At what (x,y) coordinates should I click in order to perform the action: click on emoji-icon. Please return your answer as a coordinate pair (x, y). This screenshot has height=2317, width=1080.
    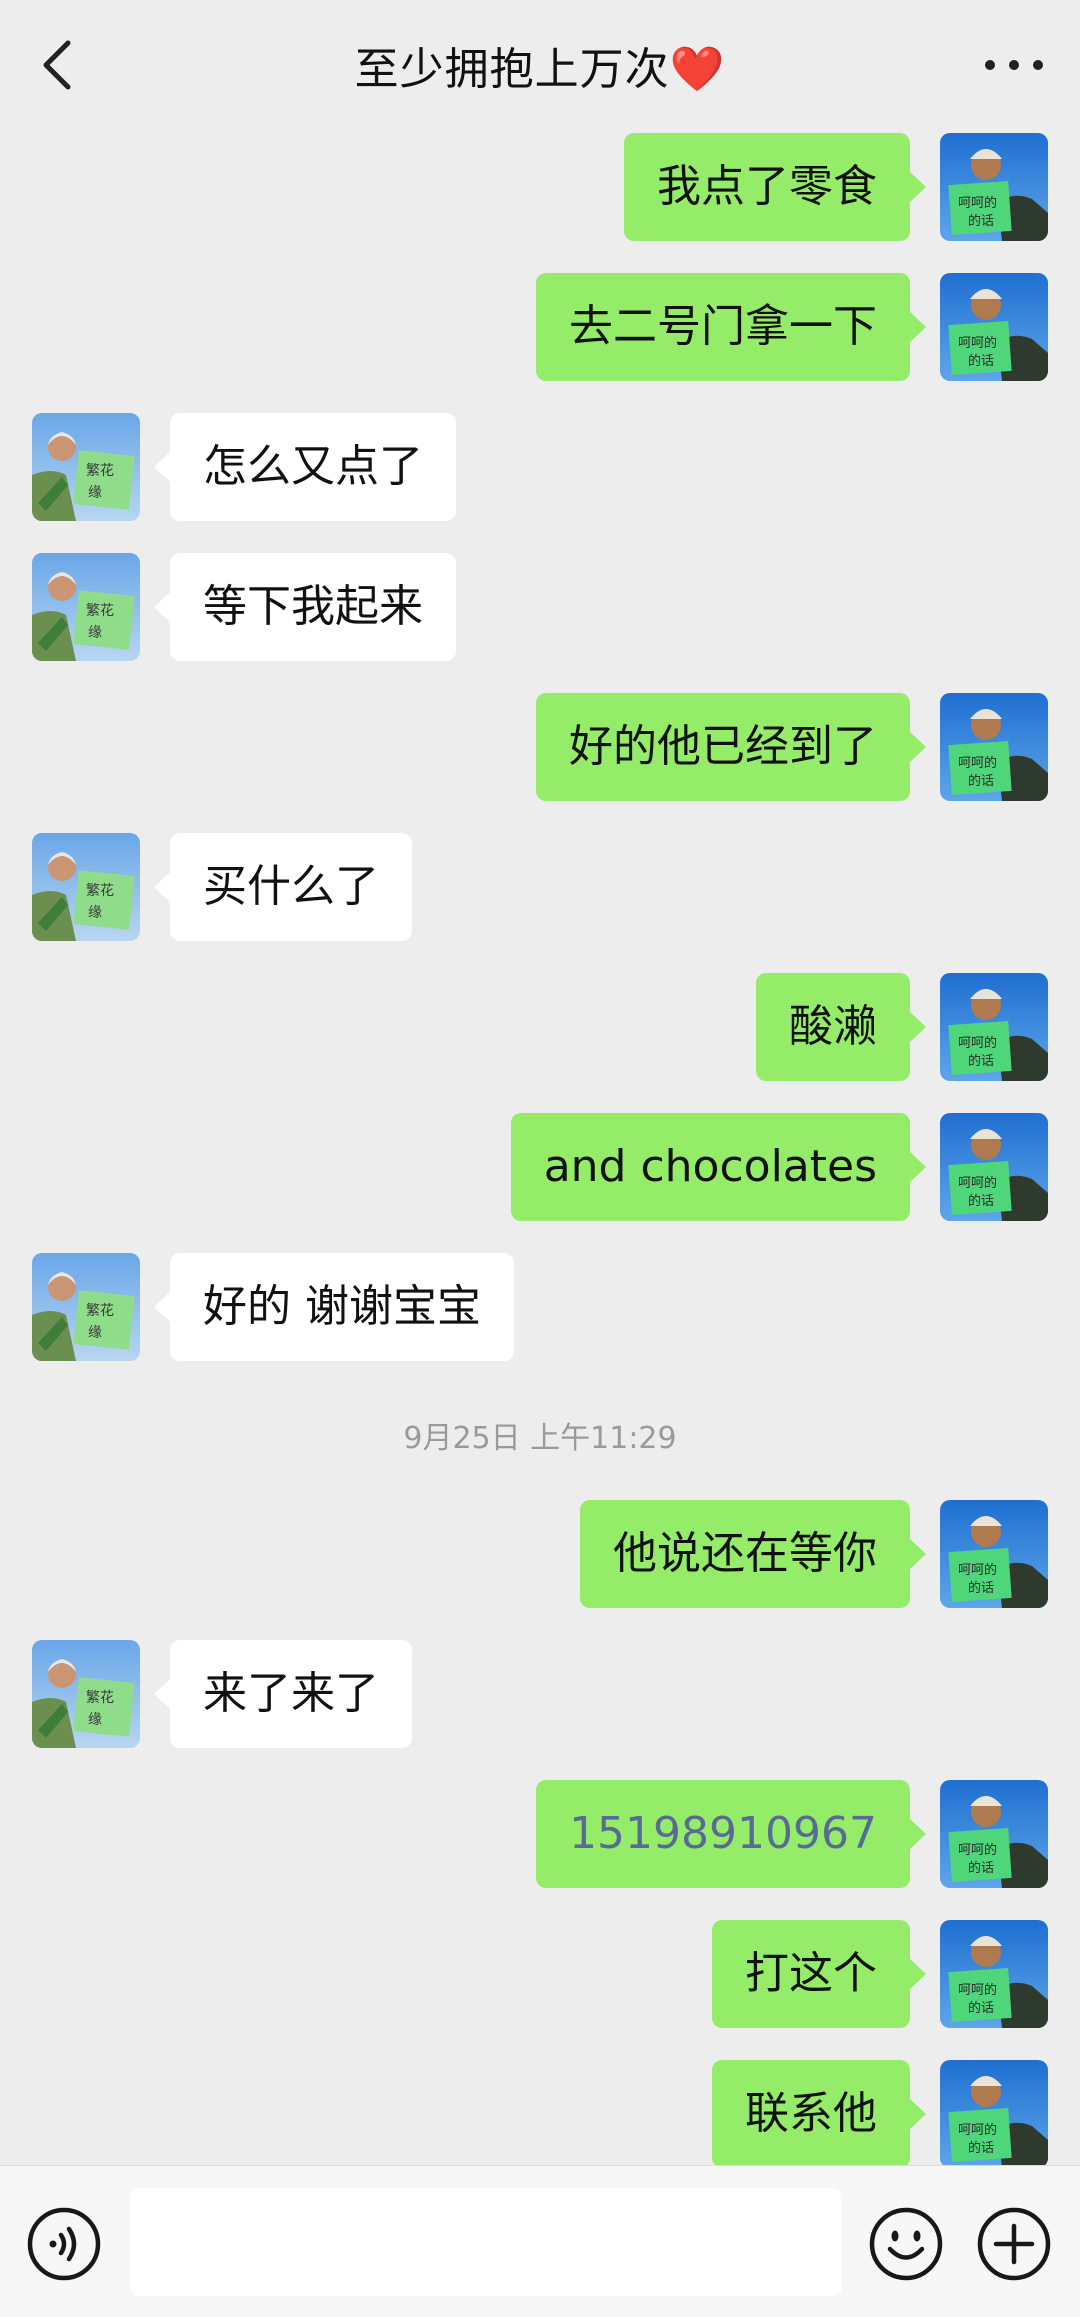
    Looking at the image, I should click on (906, 2244).